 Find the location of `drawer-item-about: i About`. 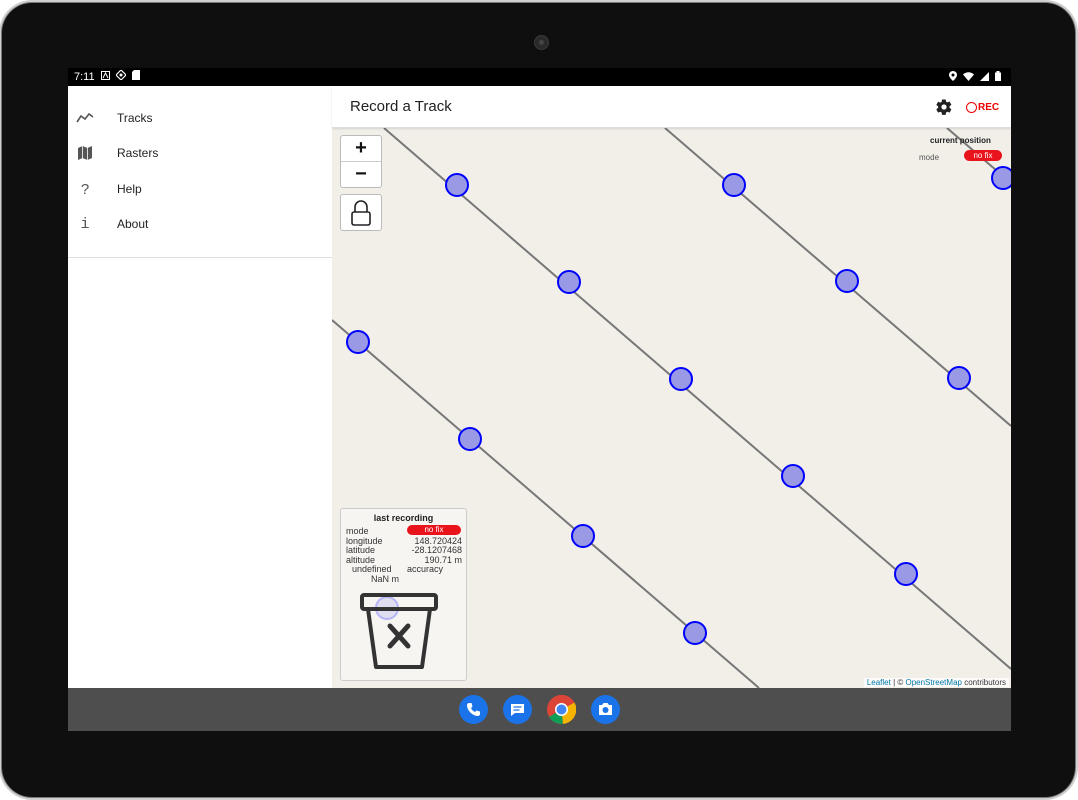

drawer-item-about: i About is located at coordinates (200, 224).